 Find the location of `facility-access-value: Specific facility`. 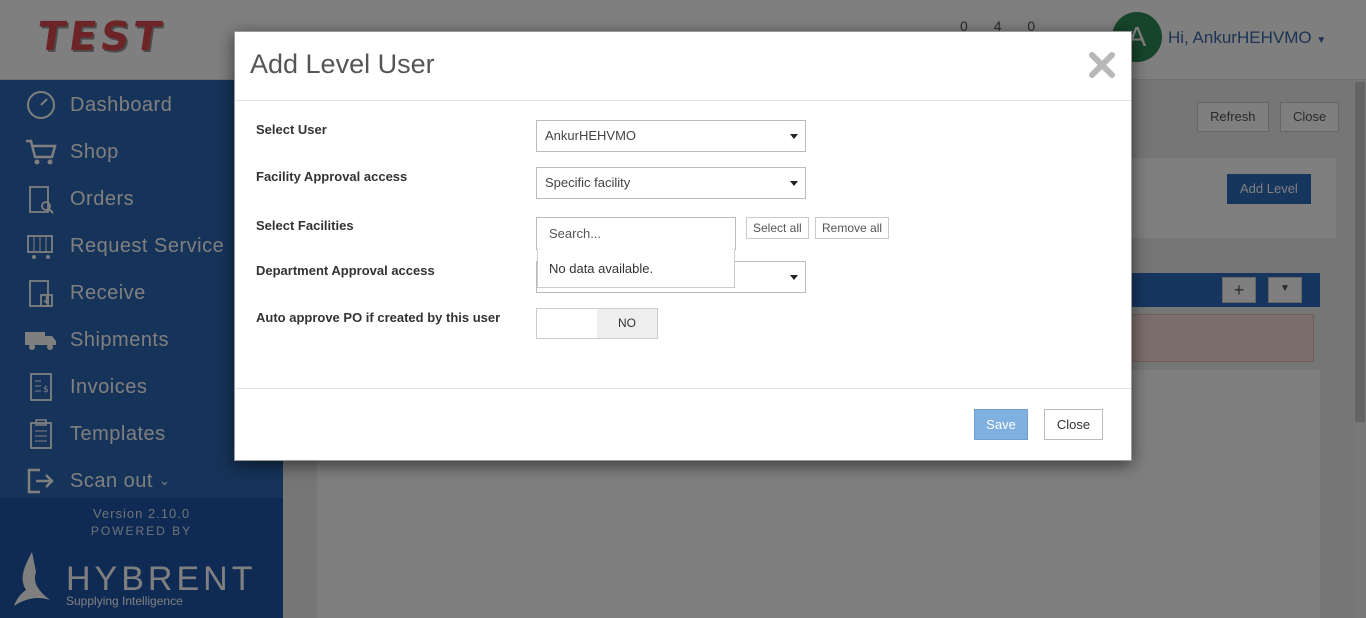

facility-access-value: Specific facility is located at coordinates (588, 182).